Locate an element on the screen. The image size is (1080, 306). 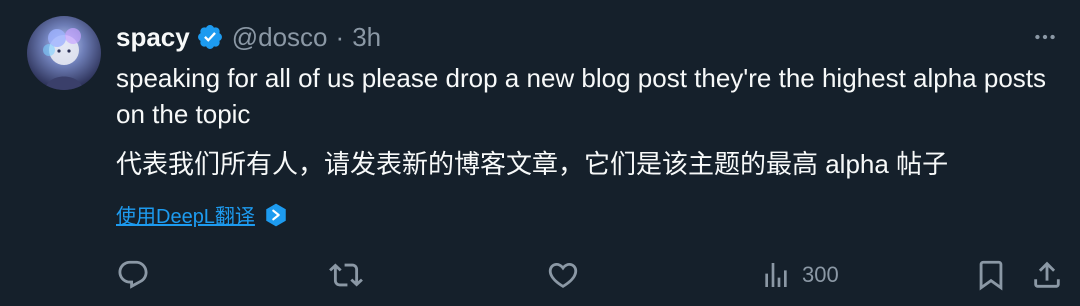
heart-icon is located at coordinates (563, 275).